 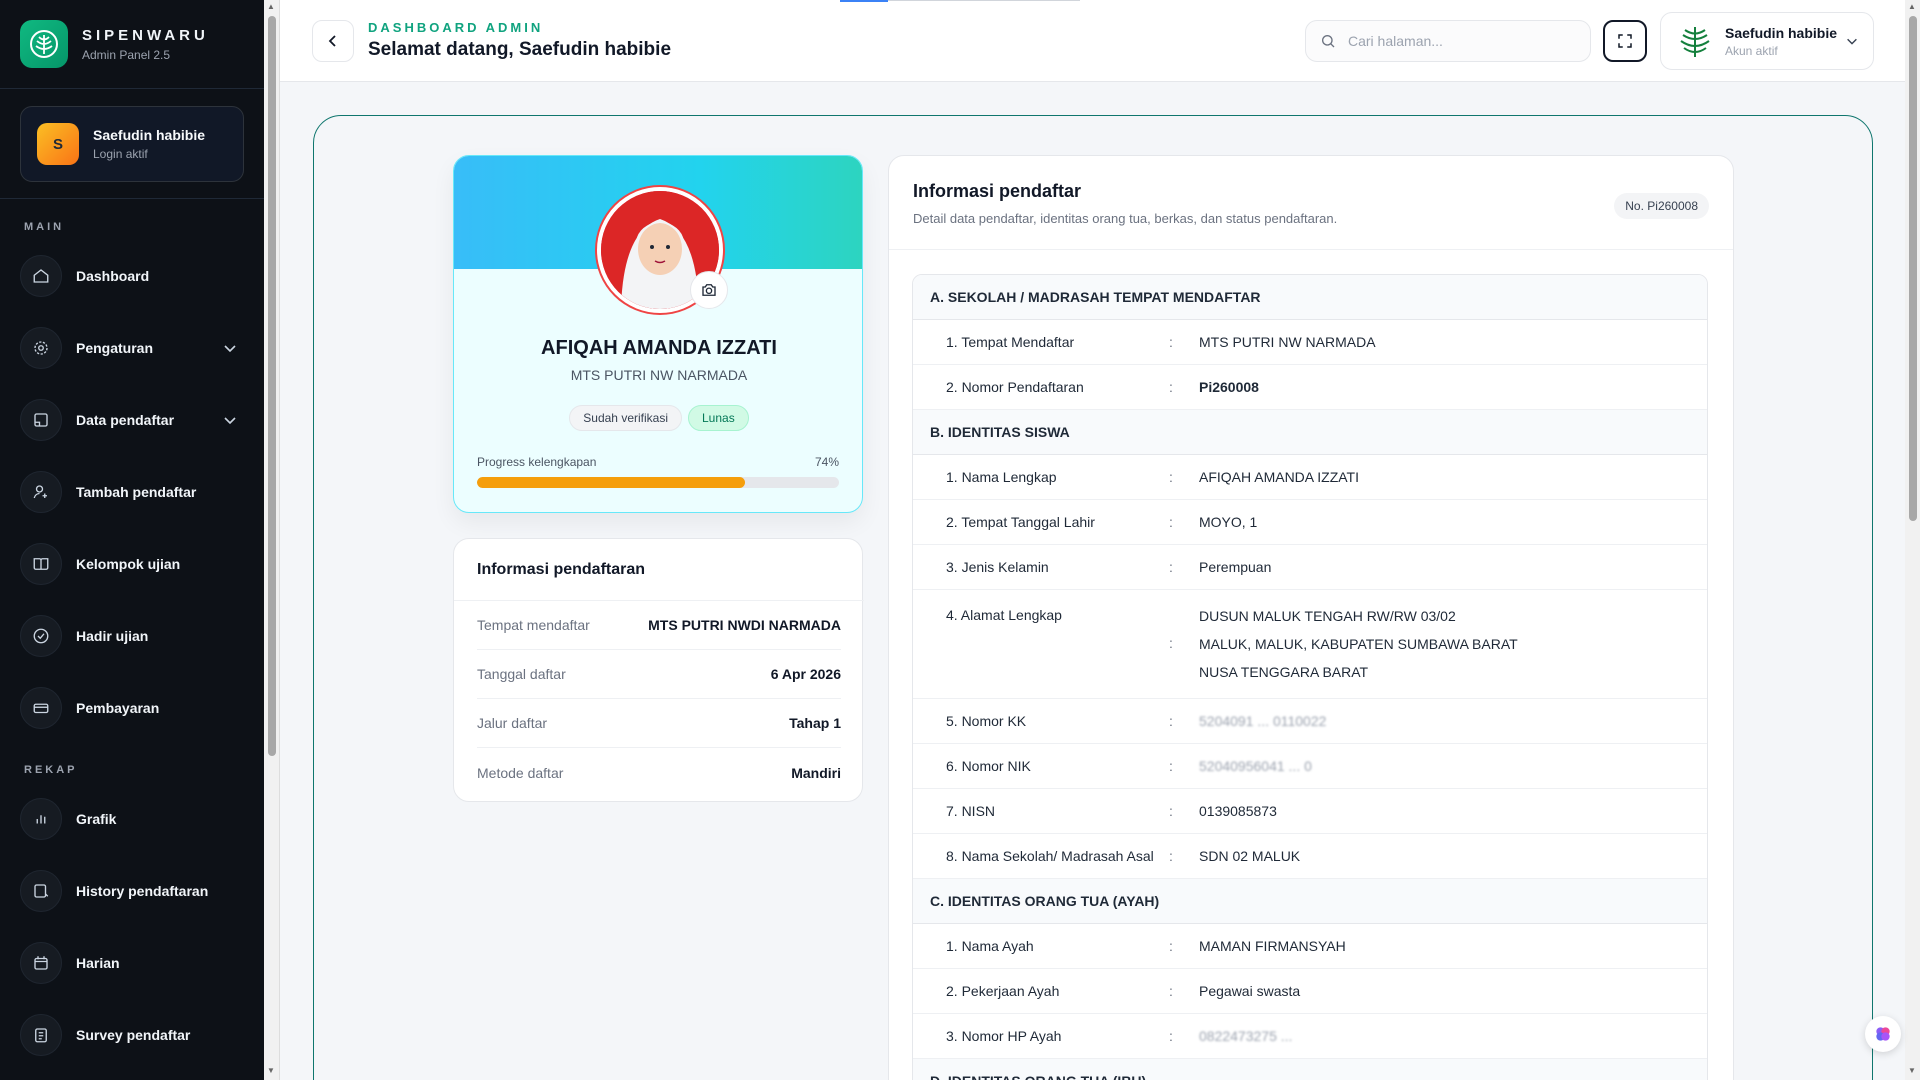 I want to click on back-button, so click(x=333, y=41).